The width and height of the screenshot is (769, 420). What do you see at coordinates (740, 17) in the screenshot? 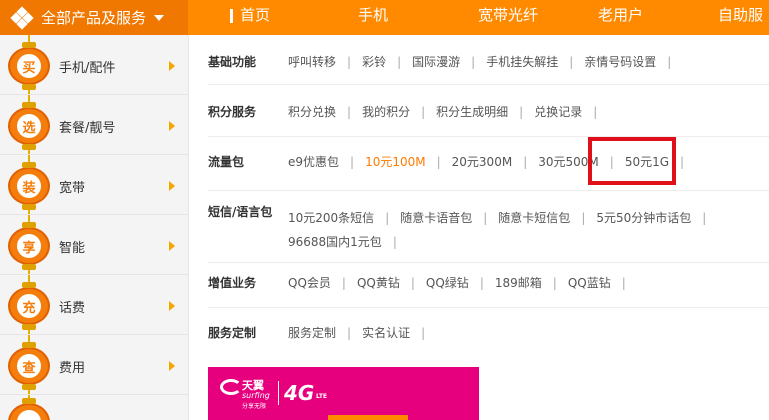
I see `nav-item-self-service: 自助服` at bounding box center [740, 17].